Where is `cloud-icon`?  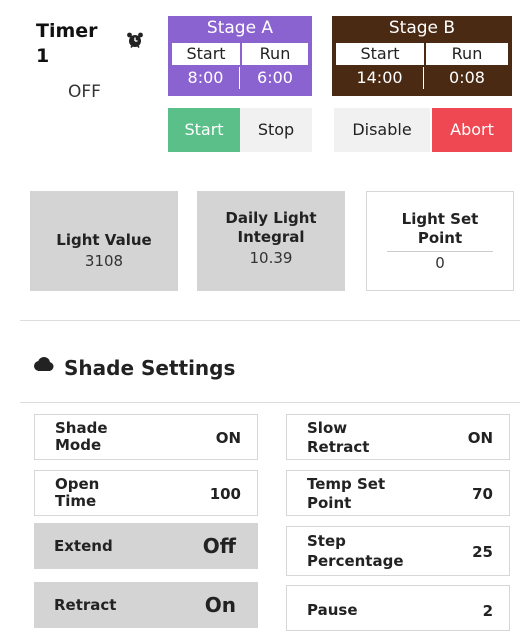
cloud-icon is located at coordinates (44, 364).